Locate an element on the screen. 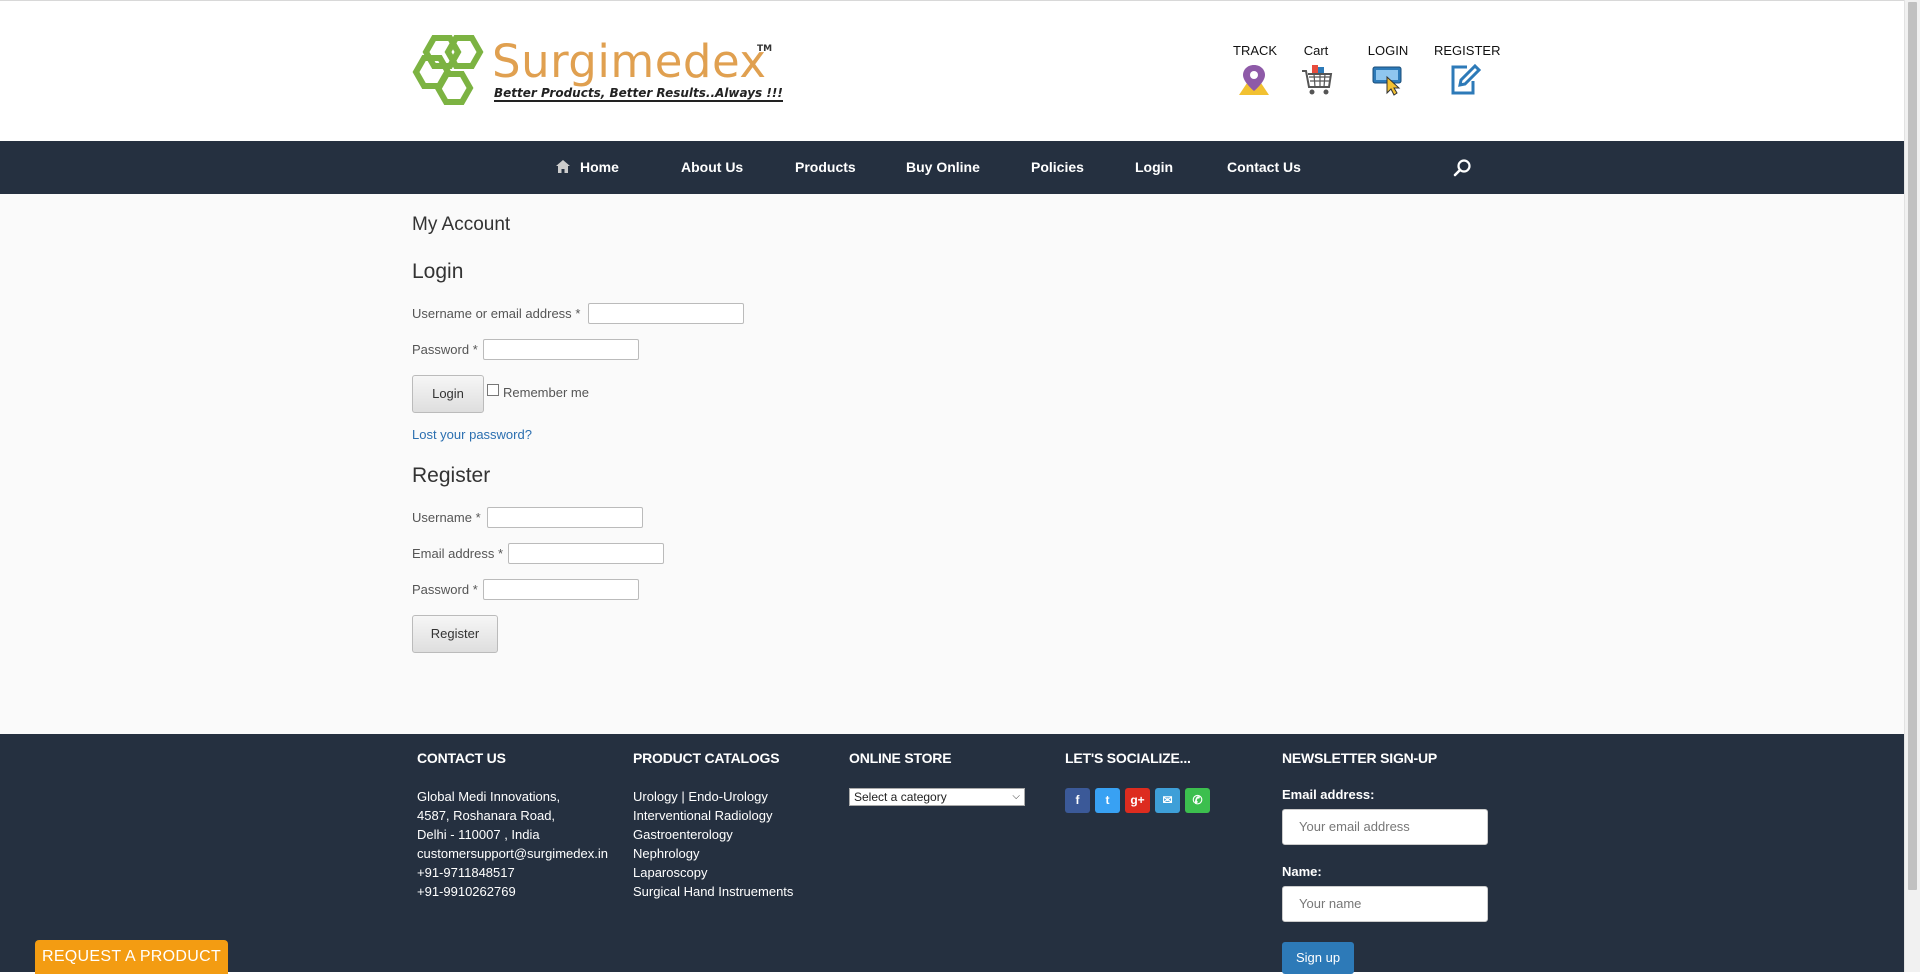  register-username-input is located at coordinates (565, 517).